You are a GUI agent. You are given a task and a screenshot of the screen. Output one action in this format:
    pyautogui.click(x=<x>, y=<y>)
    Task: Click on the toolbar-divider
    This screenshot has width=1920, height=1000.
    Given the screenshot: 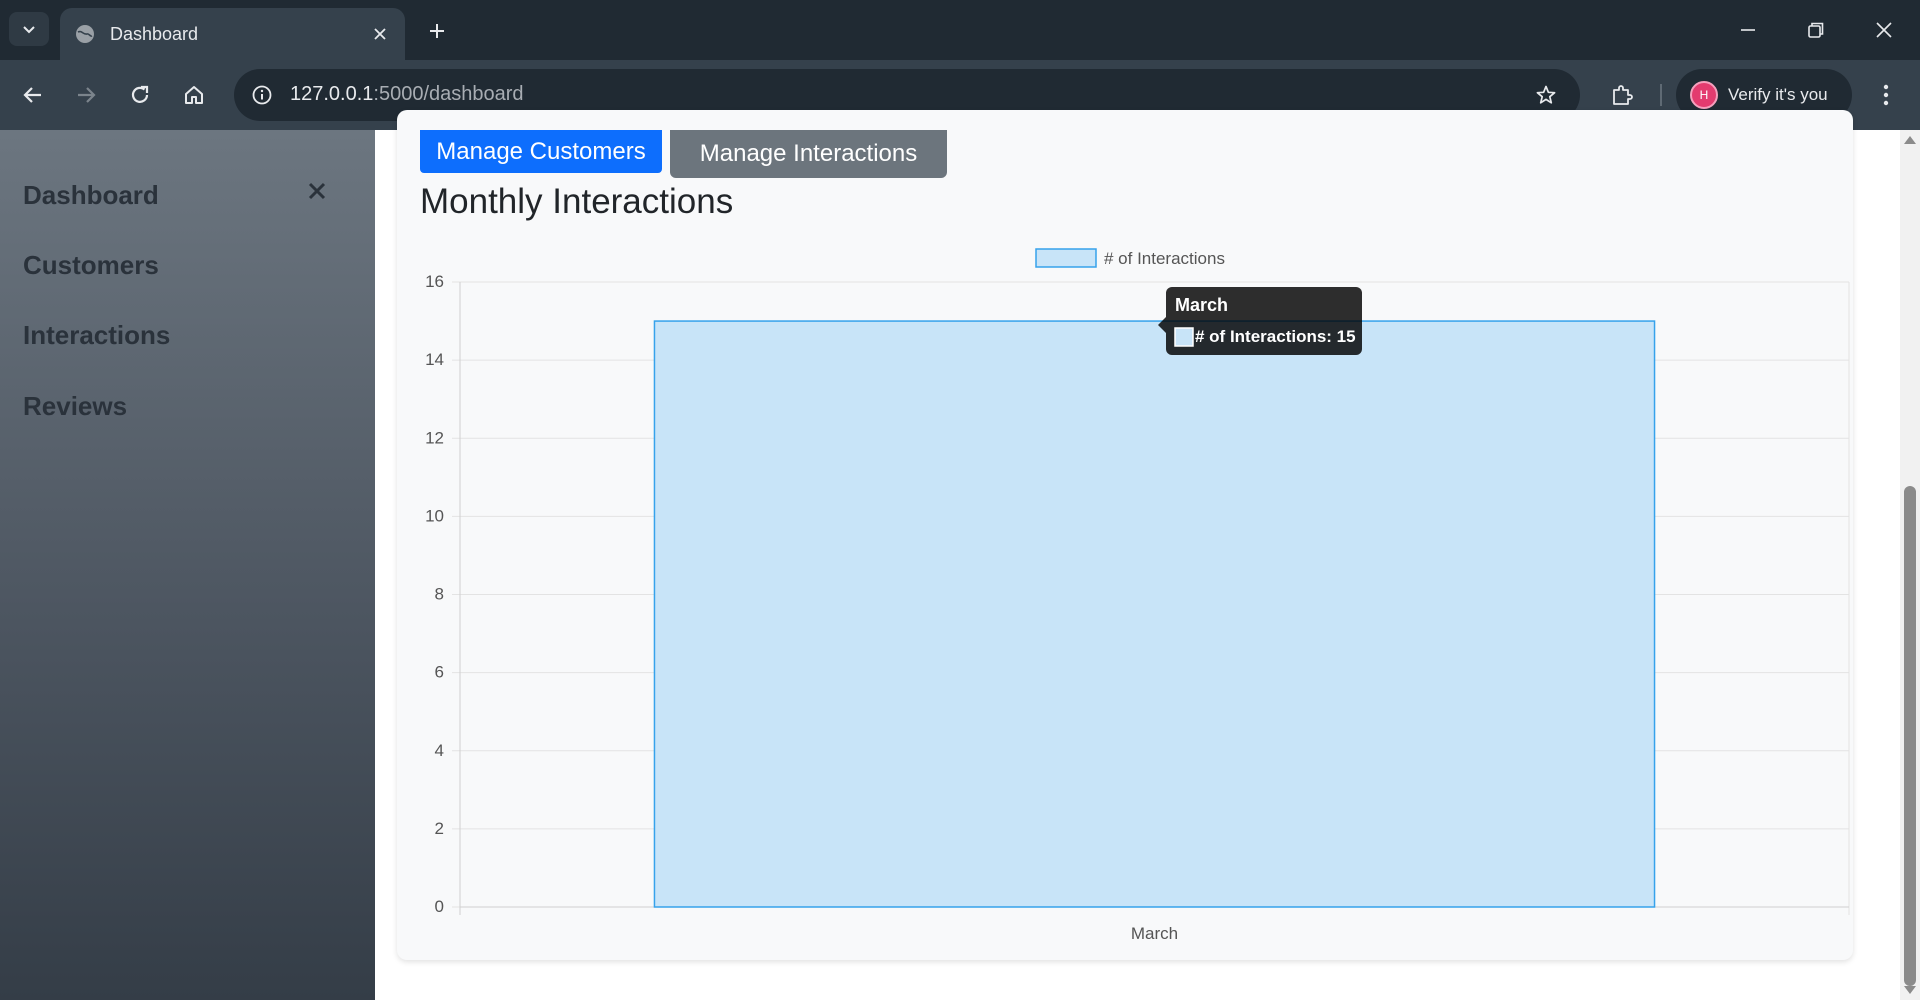 What is the action you would take?
    pyautogui.click(x=1661, y=95)
    